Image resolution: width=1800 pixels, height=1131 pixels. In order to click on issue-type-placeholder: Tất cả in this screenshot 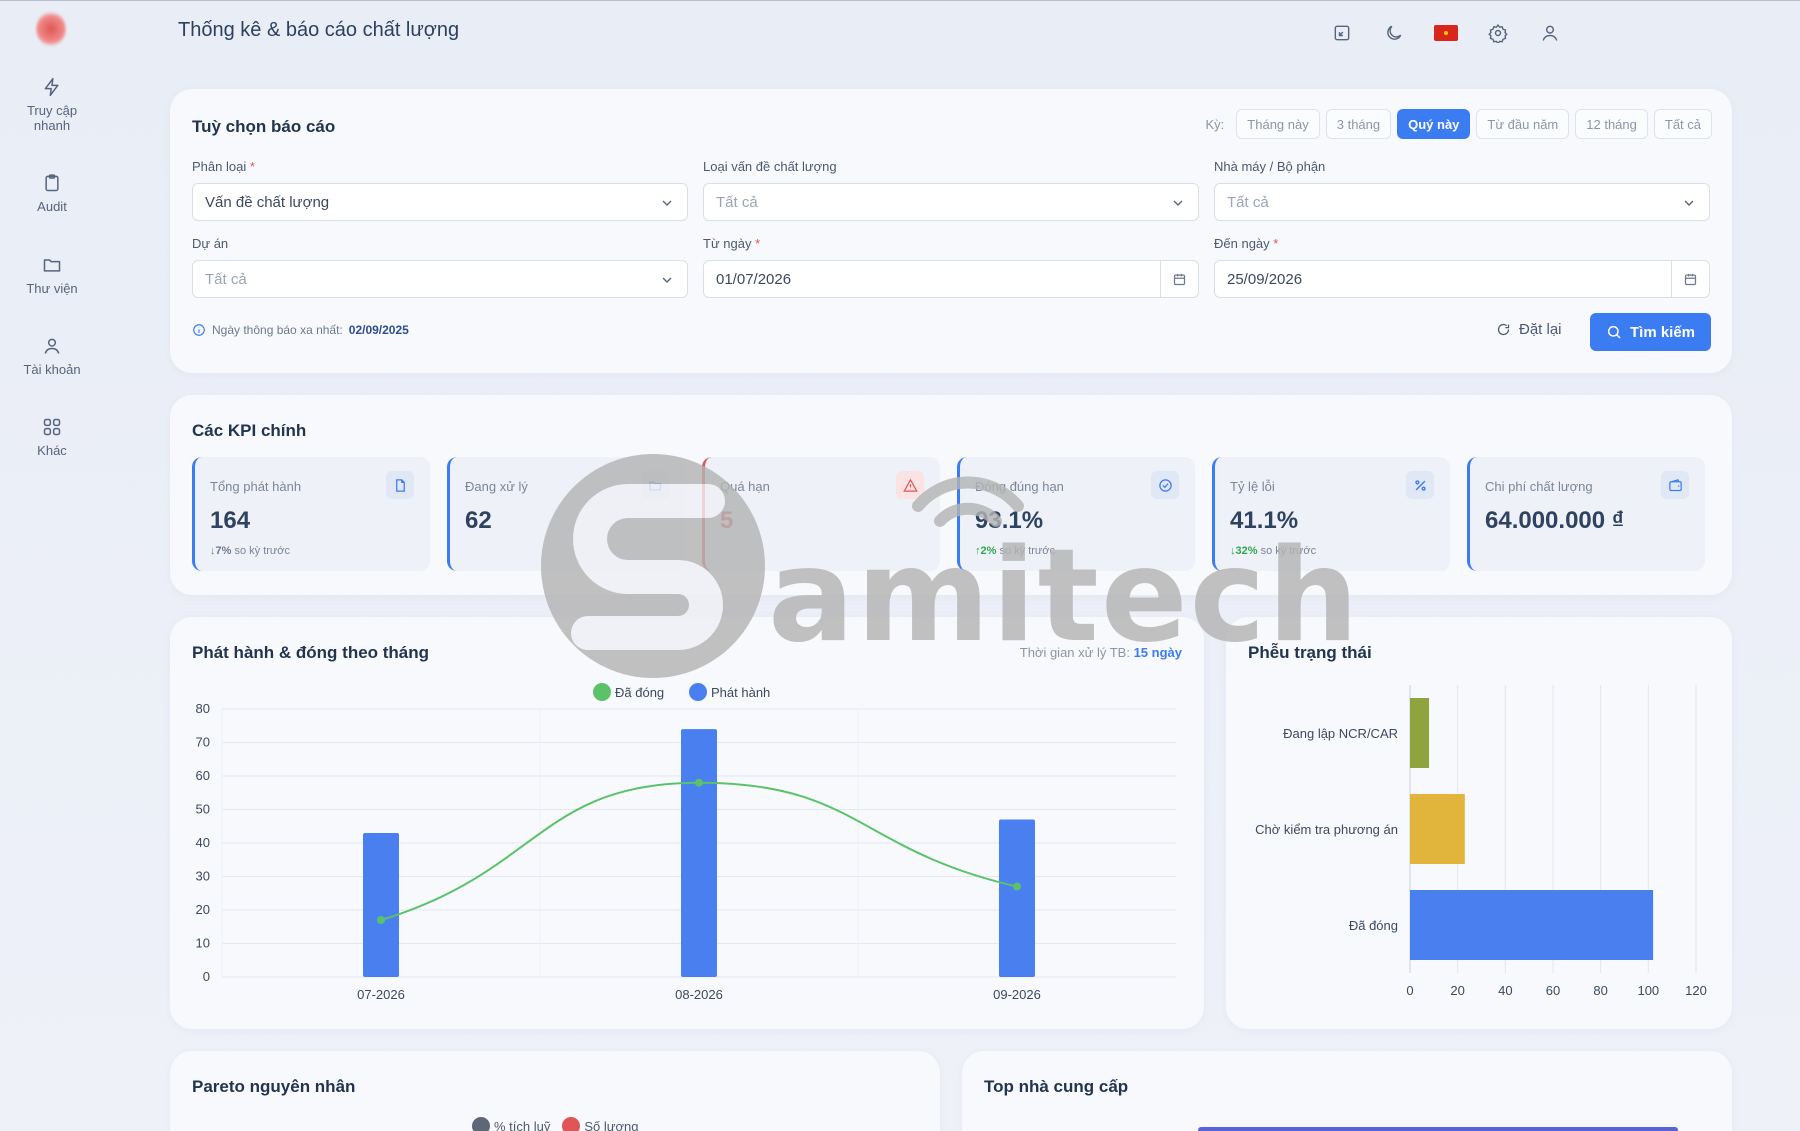, I will do `click(737, 202)`.